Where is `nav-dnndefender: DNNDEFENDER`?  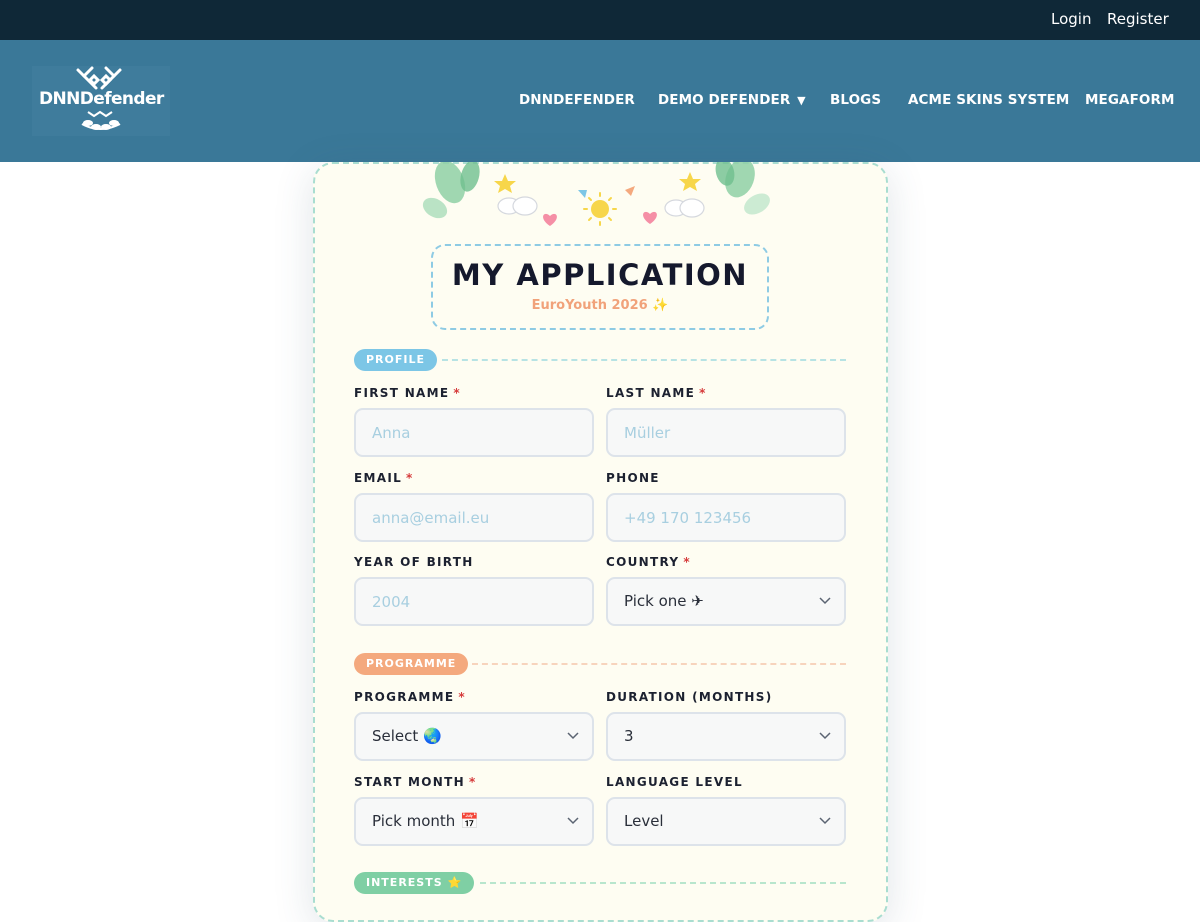 nav-dnndefender: DNNDEFENDER is located at coordinates (577, 100).